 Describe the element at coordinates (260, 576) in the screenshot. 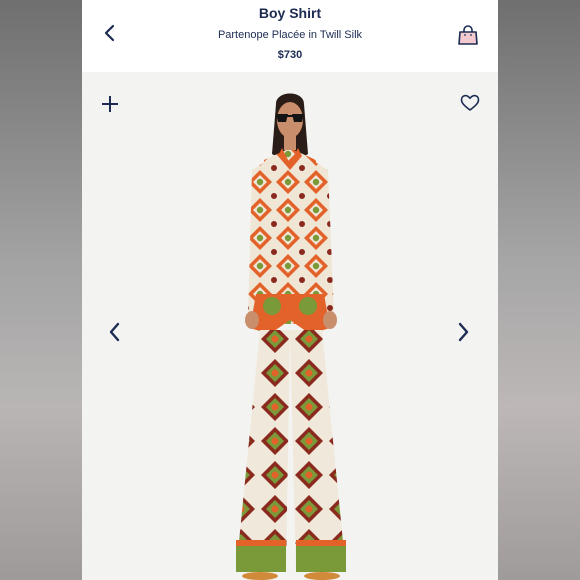

I see `model-left-shoe` at that location.